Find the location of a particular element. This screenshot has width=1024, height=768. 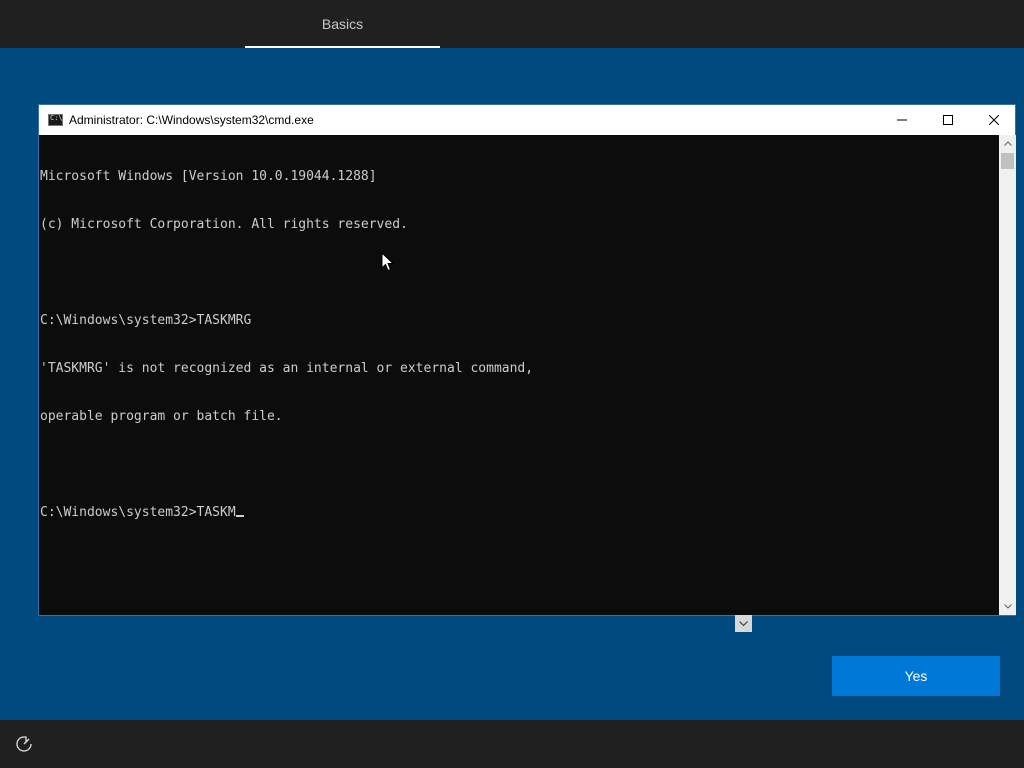

accessibility-button is located at coordinates (24, 744).